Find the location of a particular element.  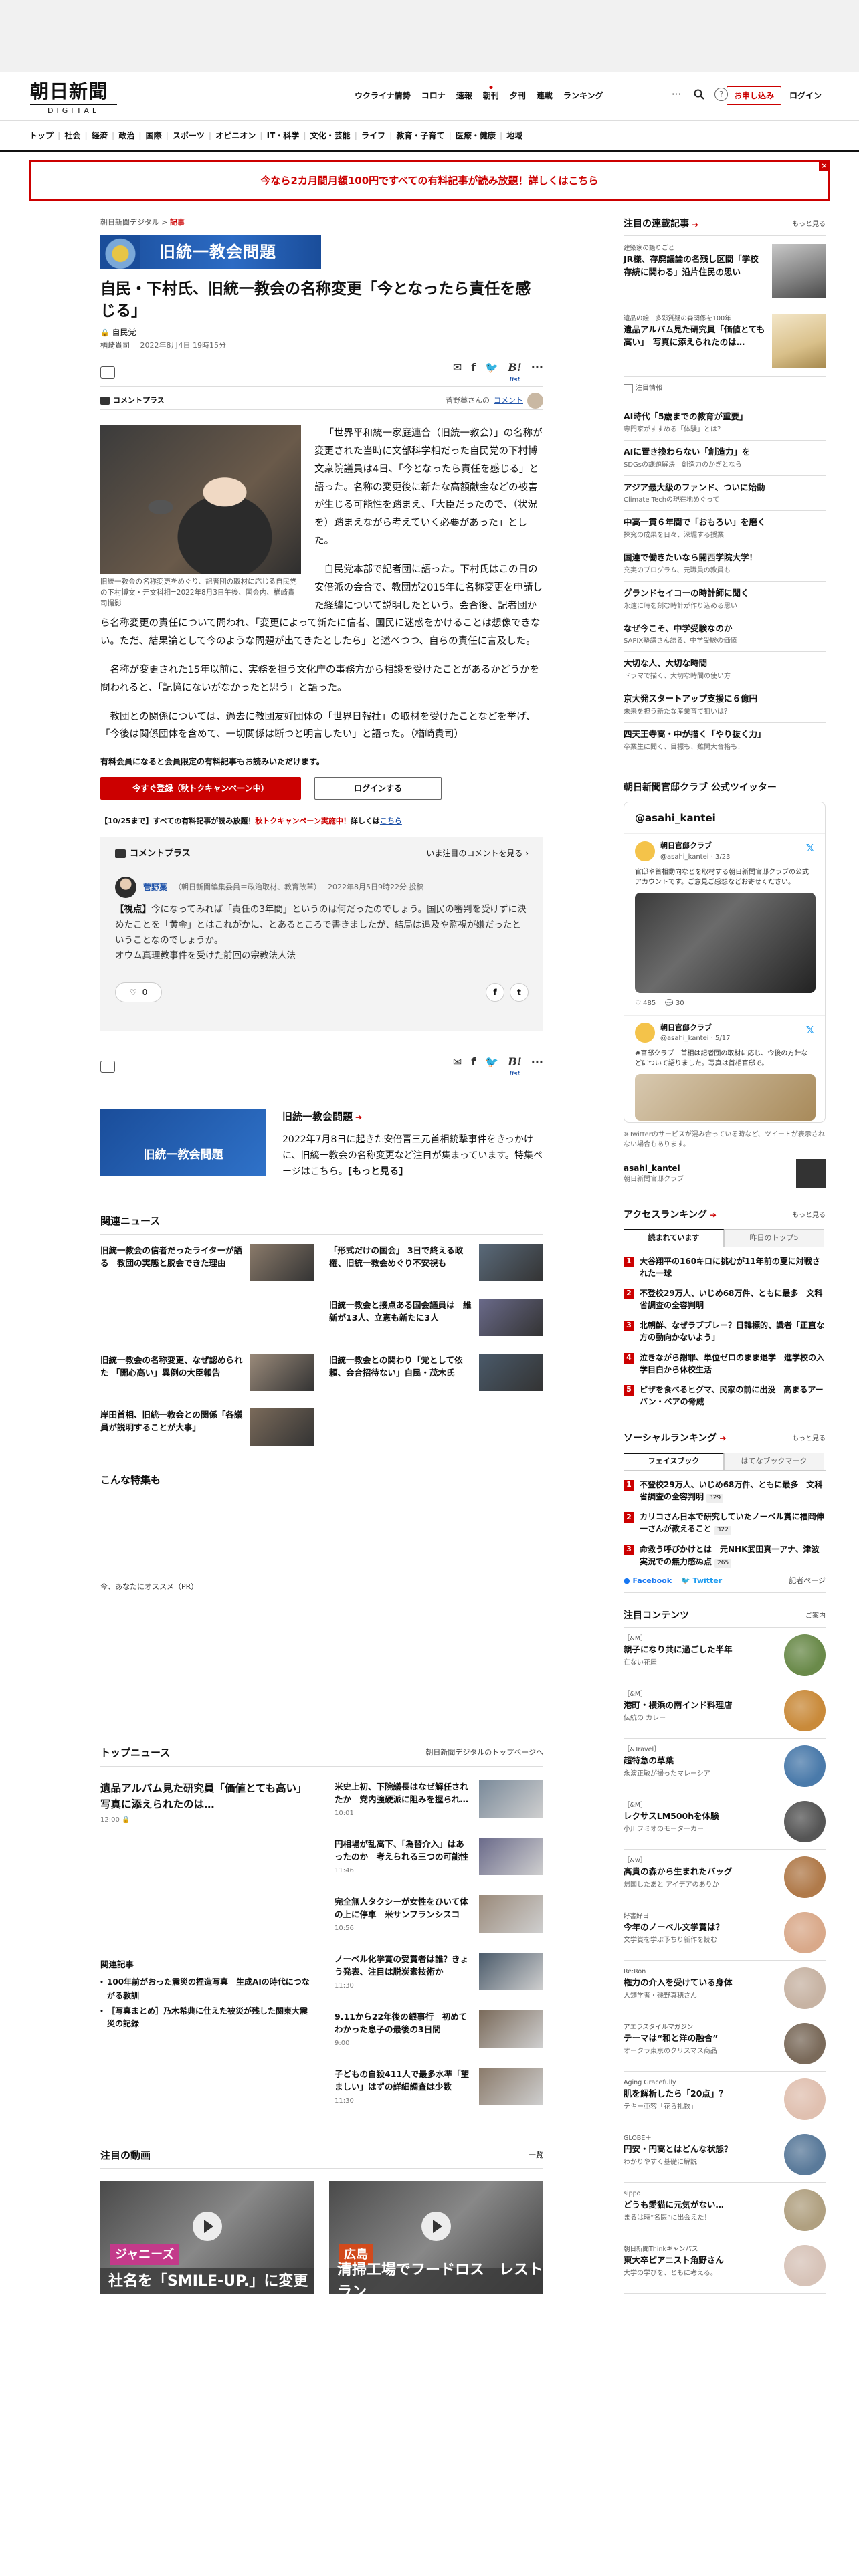

content-item: アエラスタイルマガジン テーマは“和と洋の融合” オークラ東京のクリスマス商品 is located at coordinates (725, 2044).